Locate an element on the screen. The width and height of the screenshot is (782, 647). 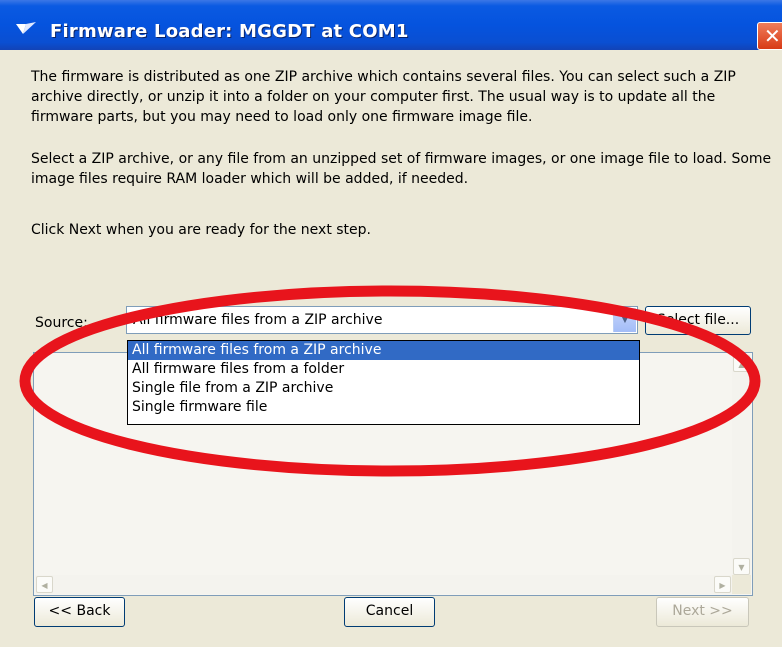
dropdown-option: Single file from a ZIP archive is located at coordinates (383, 388).